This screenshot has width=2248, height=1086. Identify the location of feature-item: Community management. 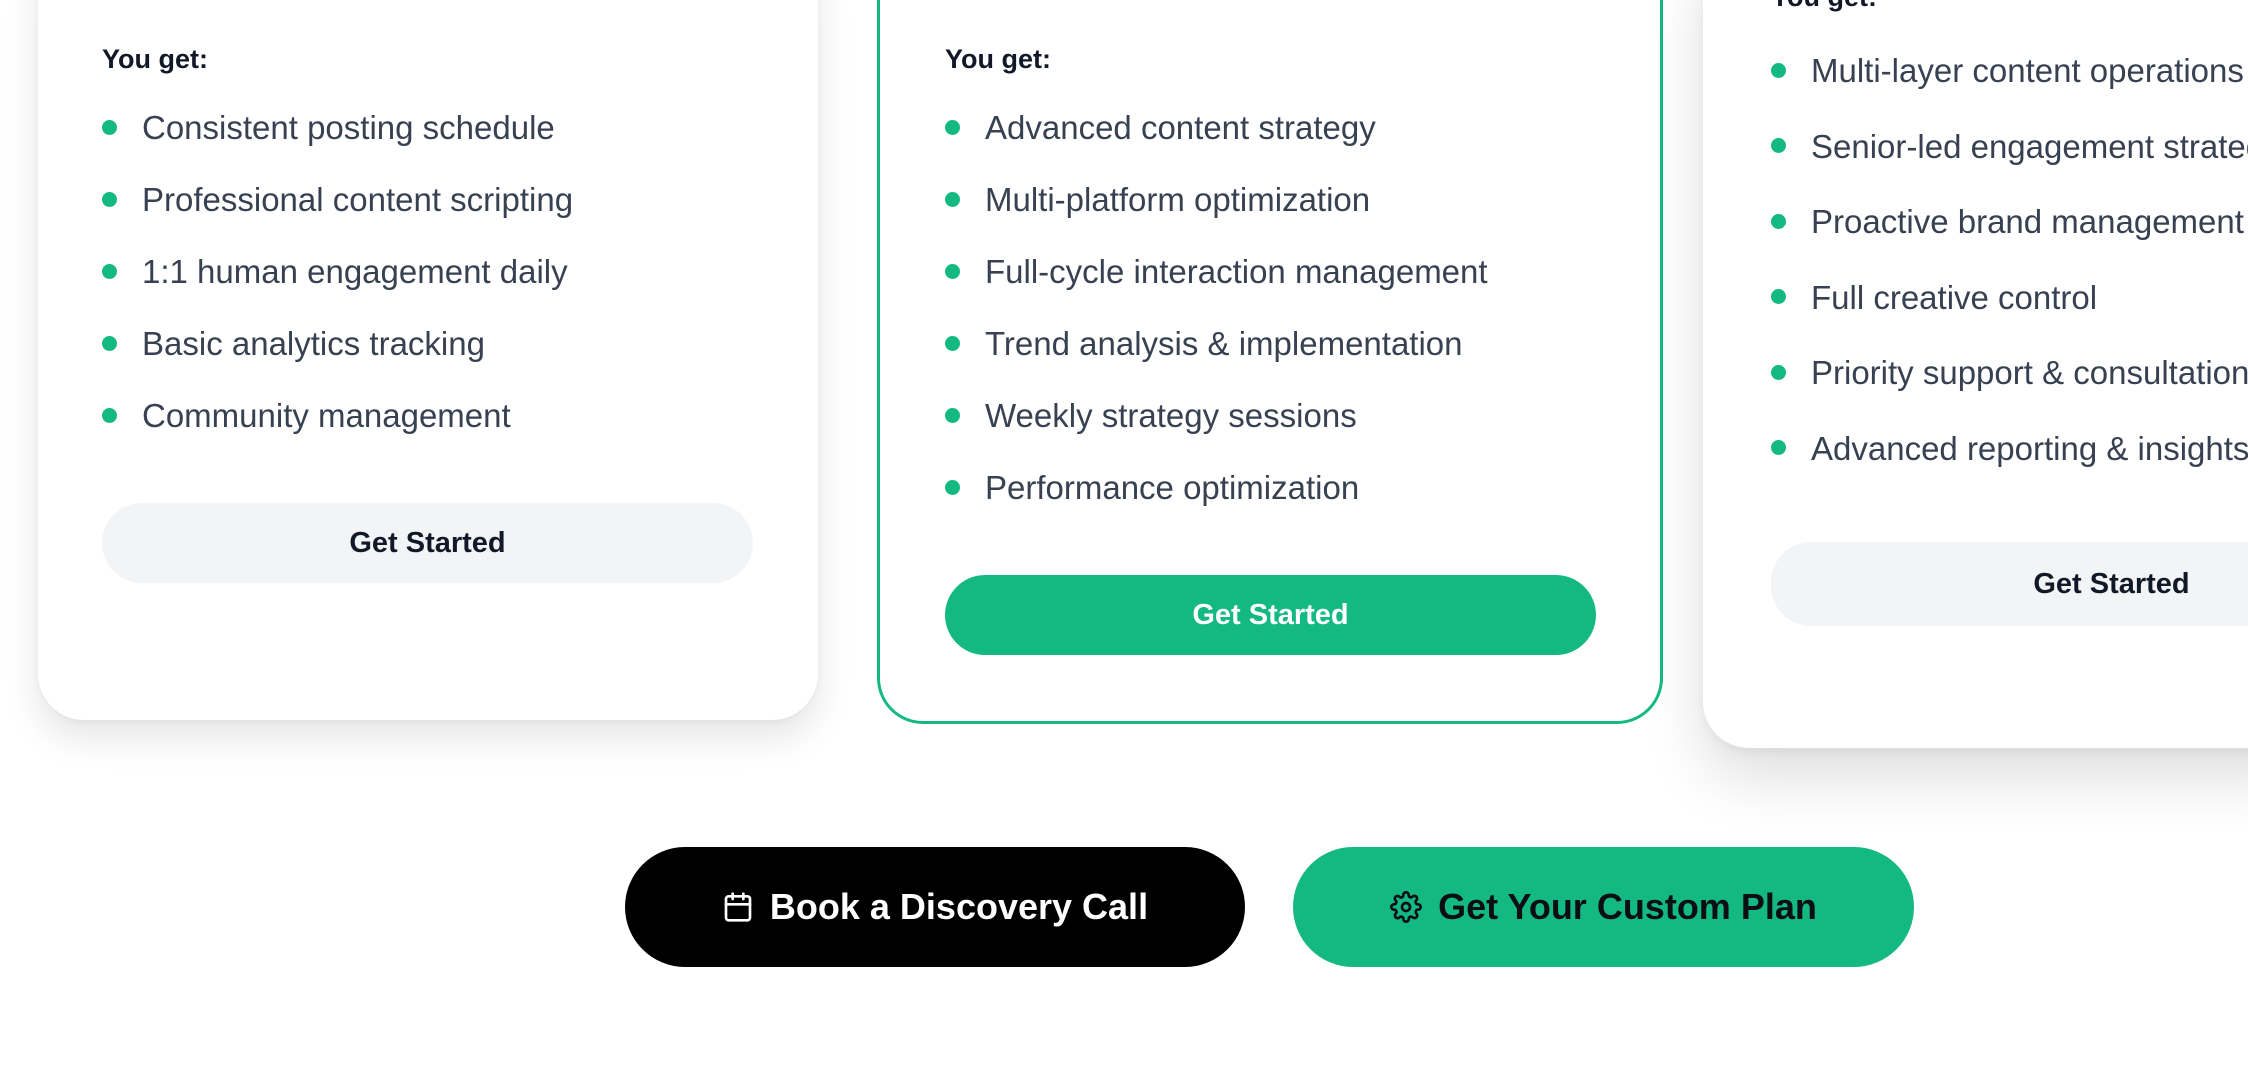
(337, 416).